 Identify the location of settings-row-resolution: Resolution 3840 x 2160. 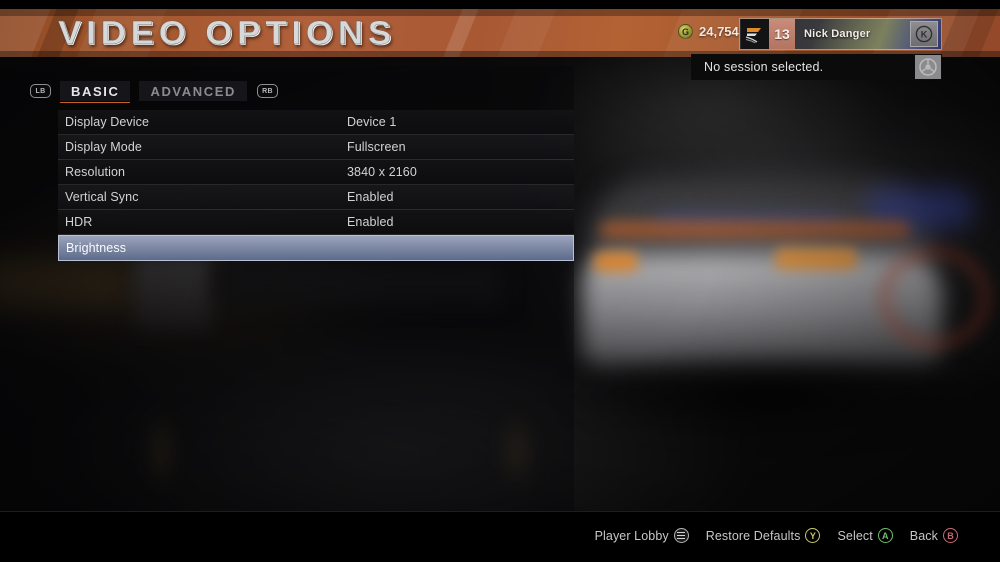
(316, 172).